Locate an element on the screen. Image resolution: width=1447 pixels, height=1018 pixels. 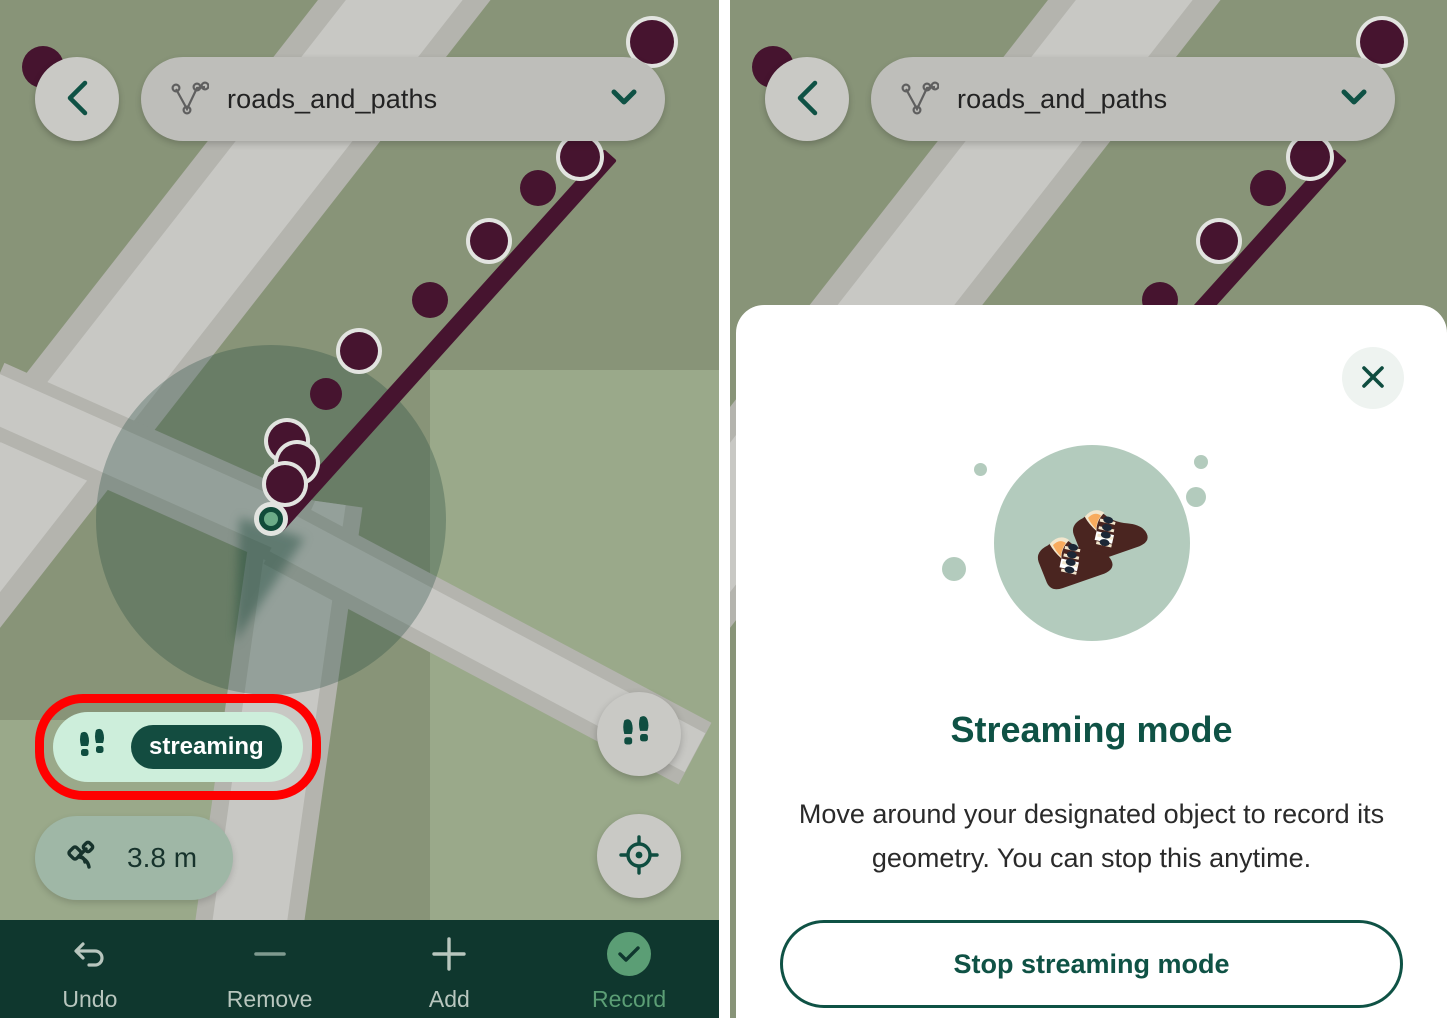
map-fab-stack is located at coordinates (639, 795).